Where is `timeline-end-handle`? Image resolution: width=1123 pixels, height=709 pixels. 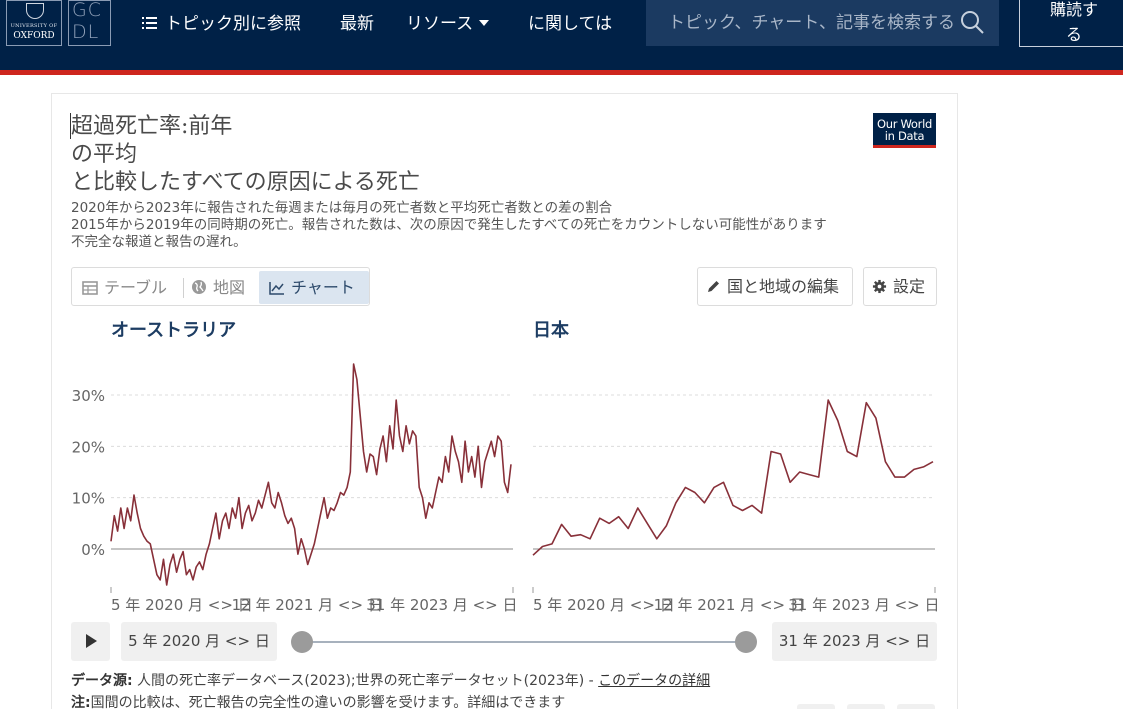 timeline-end-handle is located at coordinates (746, 642).